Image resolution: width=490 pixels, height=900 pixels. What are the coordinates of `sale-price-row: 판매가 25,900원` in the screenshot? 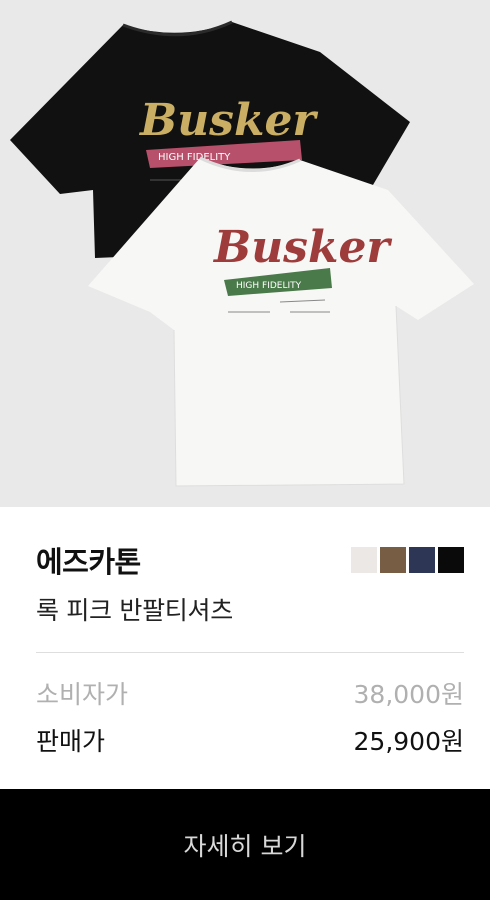 It's located at (250, 740).